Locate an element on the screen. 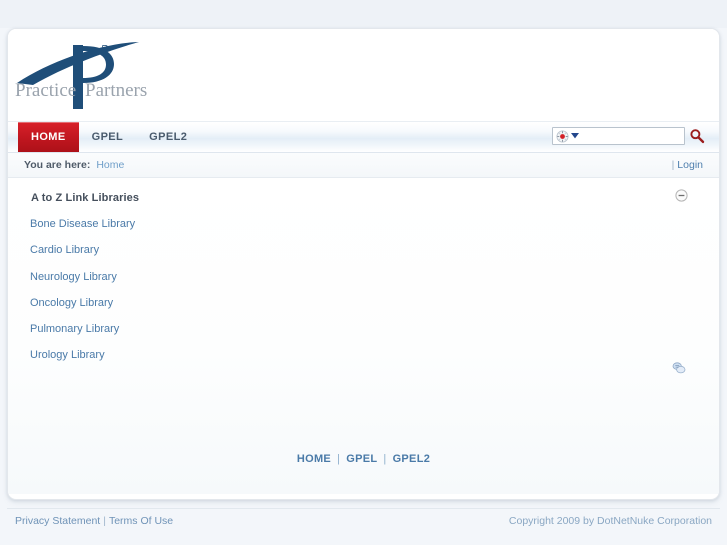 The width and height of the screenshot is (727, 545). privacy-statement-link: Privacy Statement is located at coordinates (57, 521).